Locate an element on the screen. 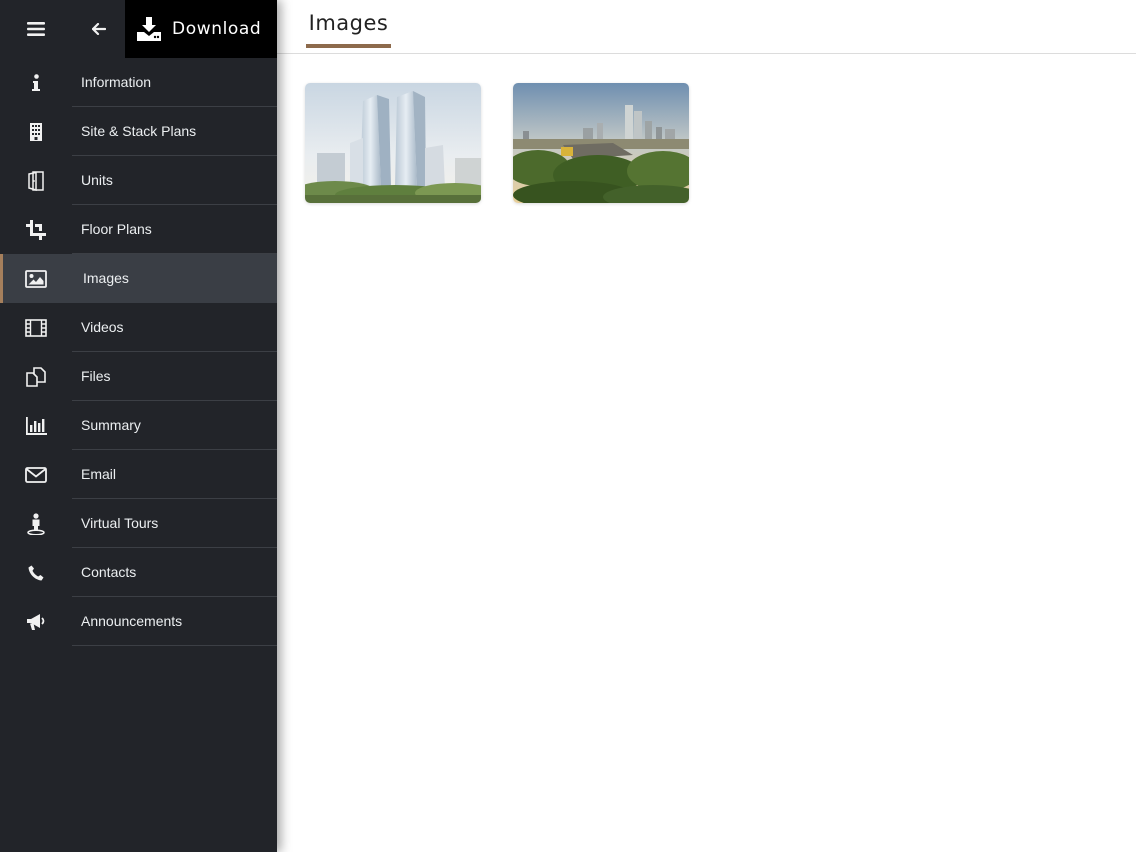  files-icon is located at coordinates (36, 376).